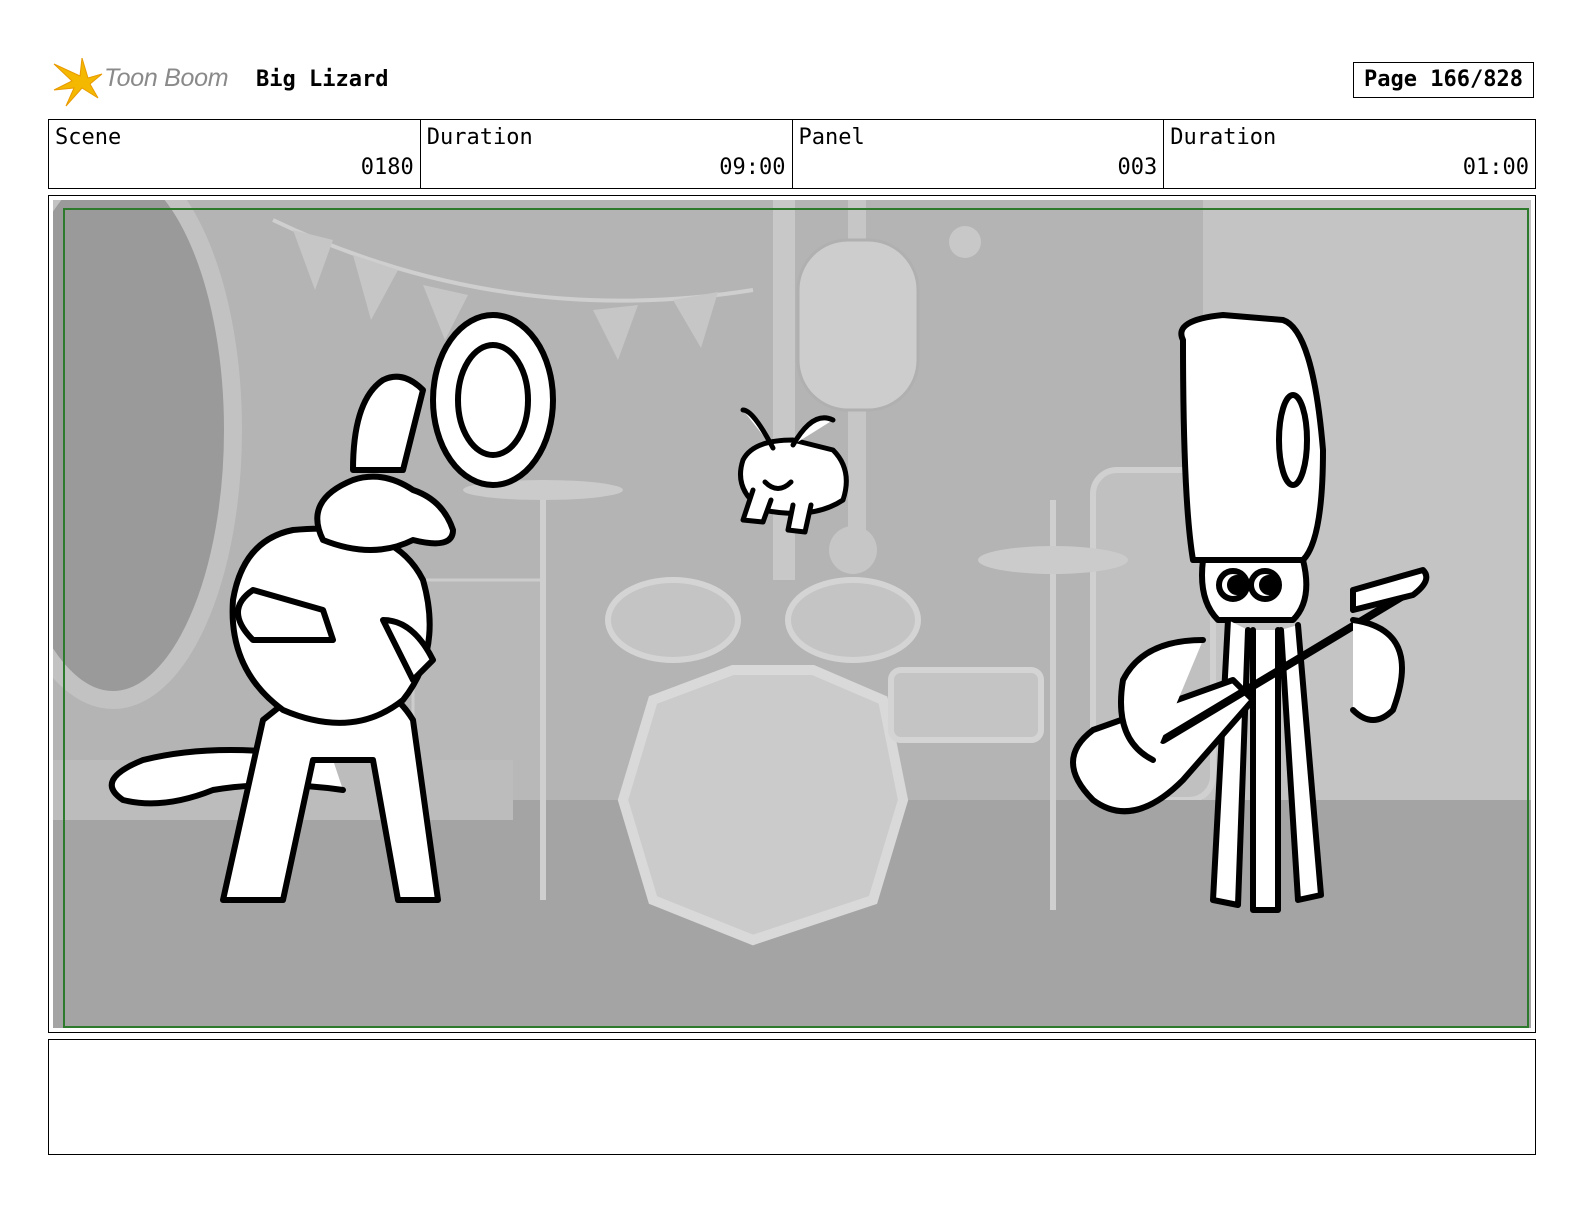 The width and height of the screenshot is (1584, 1224). Describe the element at coordinates (88, 137) in the screenshot. I see `scene-label: Scene` at that location.